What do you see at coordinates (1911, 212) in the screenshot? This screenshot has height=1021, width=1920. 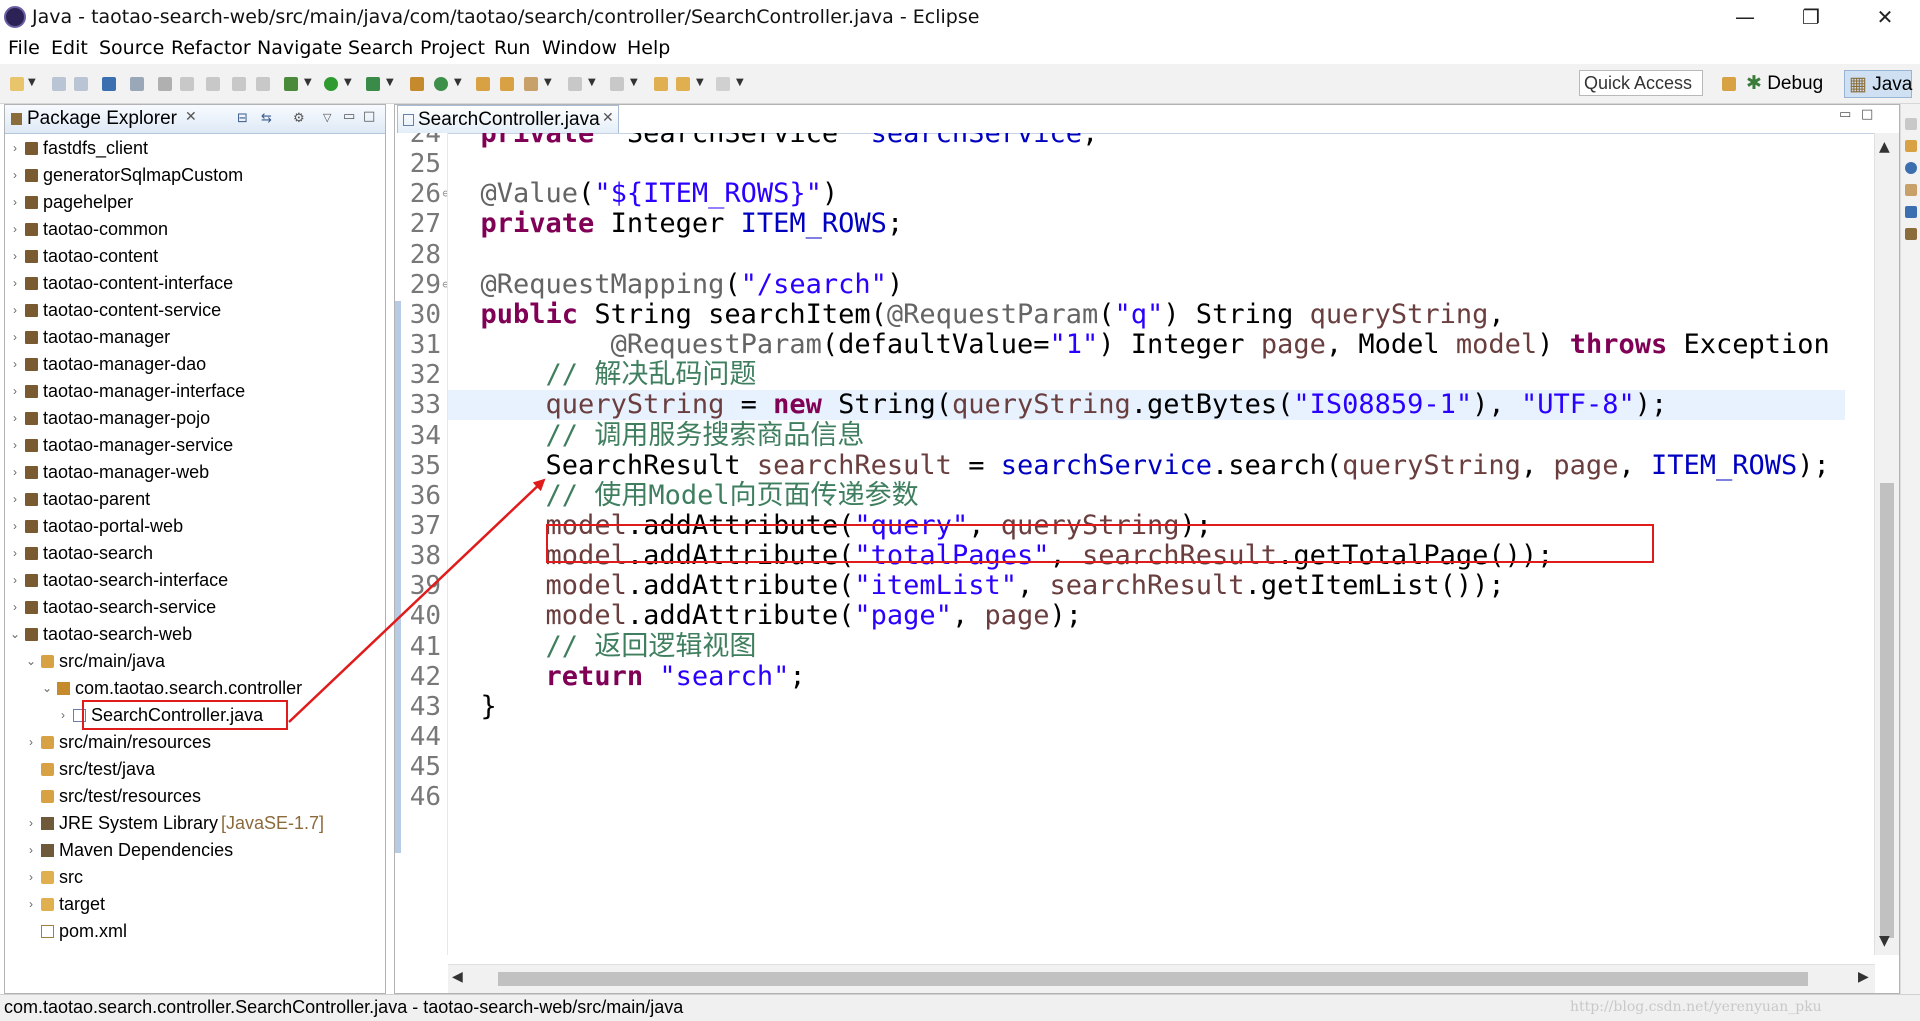 I see `console-icon` at bounding box center [1911, 212].